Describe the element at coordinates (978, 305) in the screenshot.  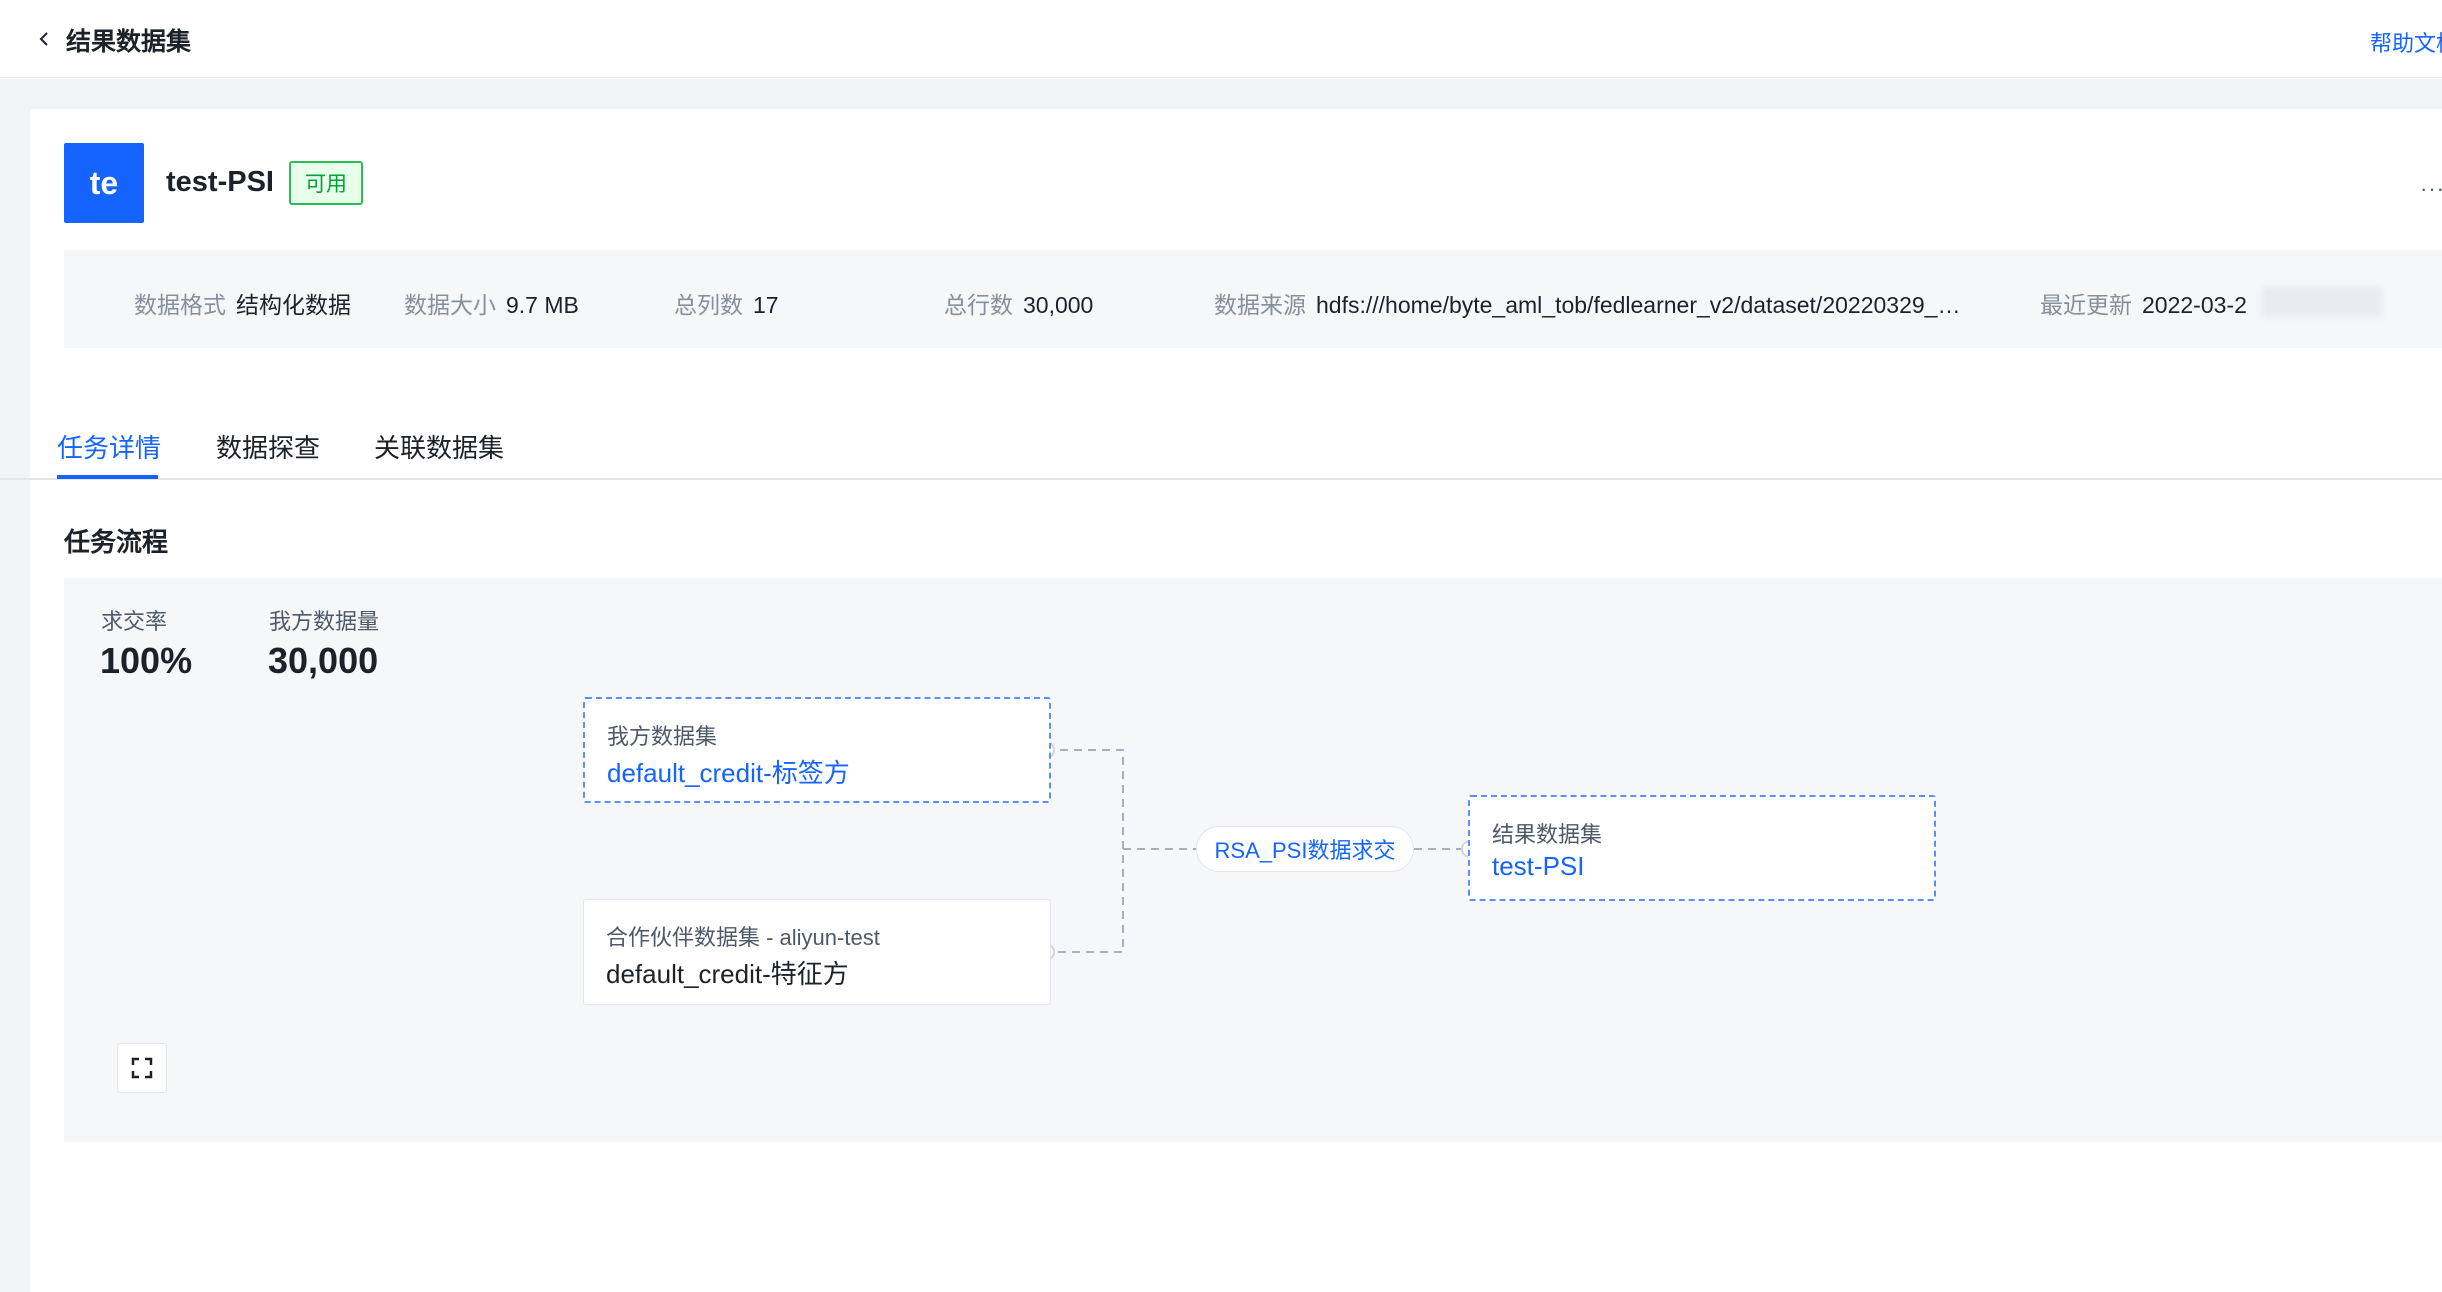
I see `info-label: 总行数` at that location.